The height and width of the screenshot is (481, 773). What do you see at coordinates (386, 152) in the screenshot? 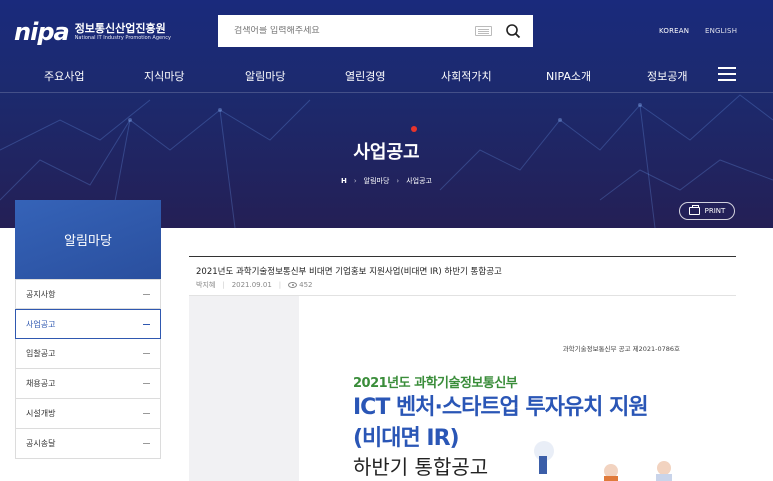
I see `page-title: 사업공고` at bounding box center [386, 152].